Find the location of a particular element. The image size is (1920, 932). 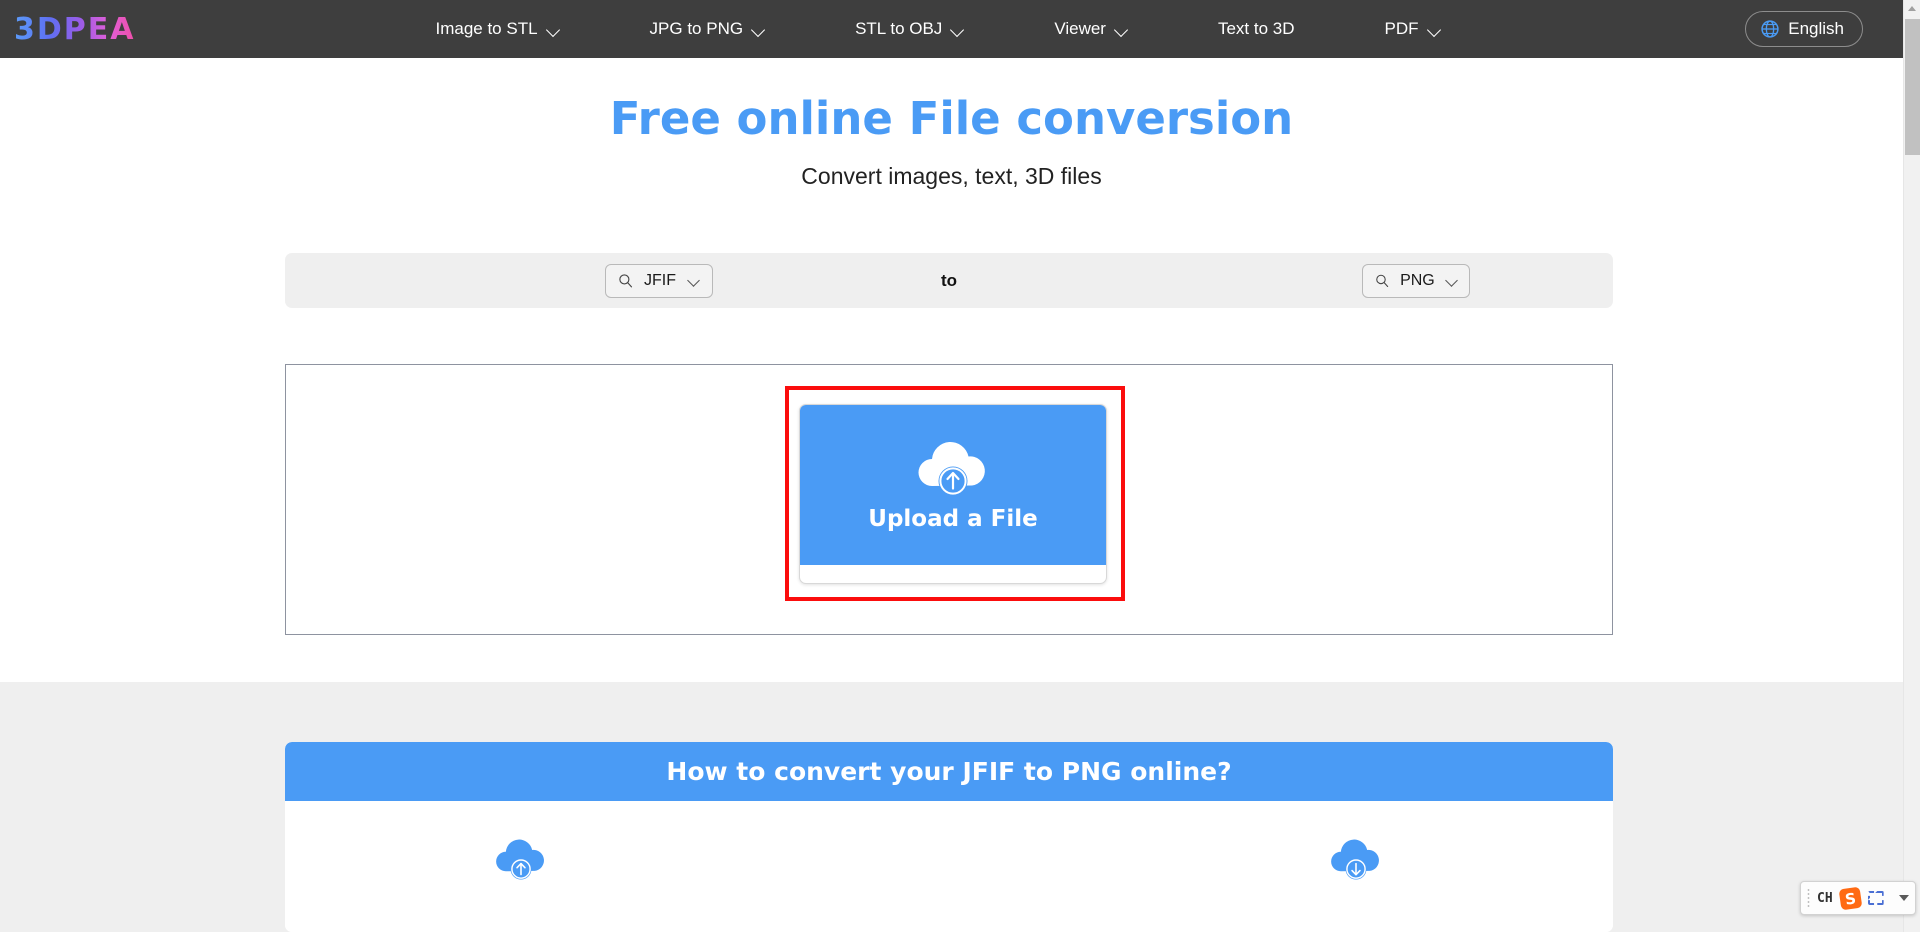

format-selector-bar: JFIF to PNG is located at coordinates (949, 280).